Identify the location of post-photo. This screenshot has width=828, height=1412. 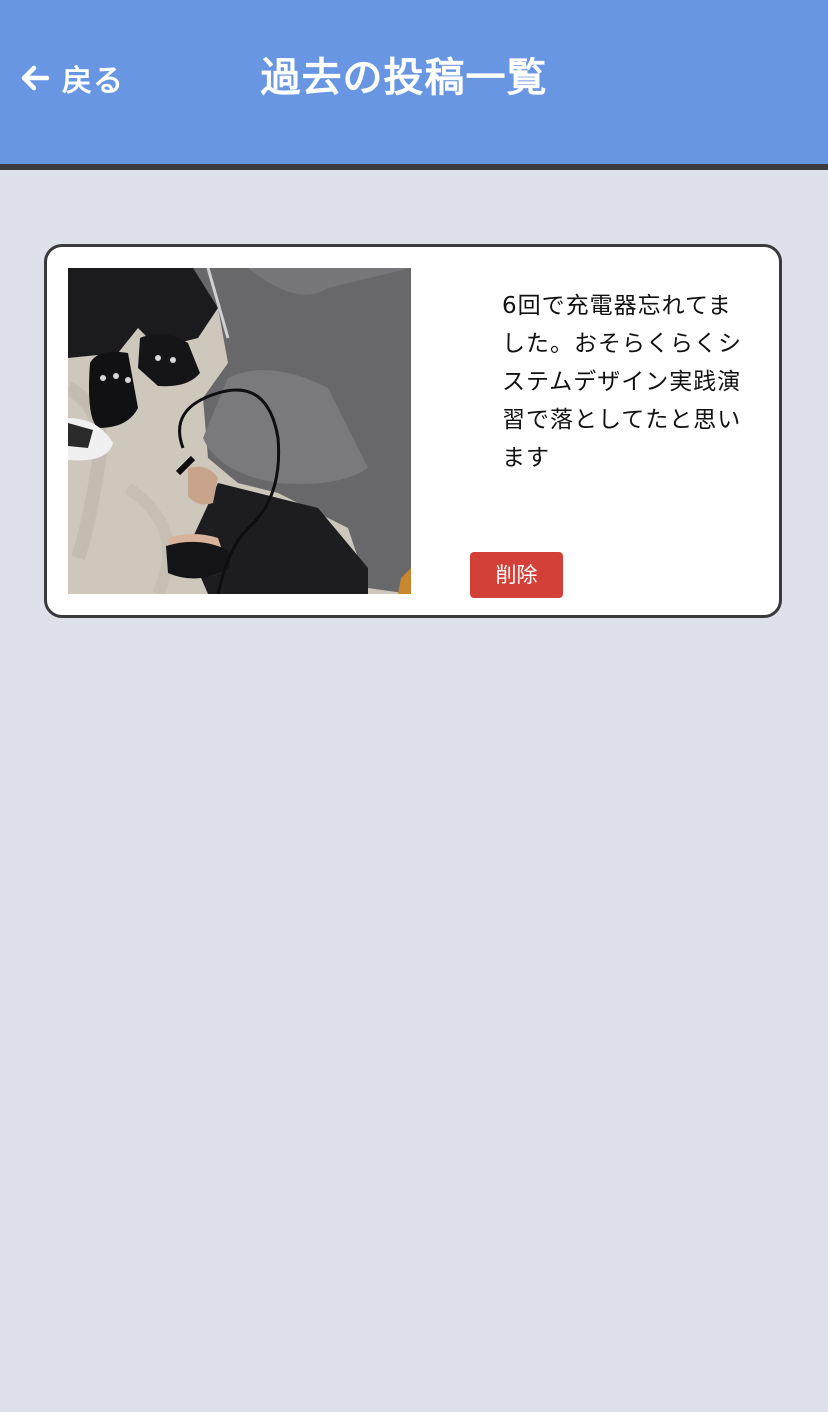
(239, 431).